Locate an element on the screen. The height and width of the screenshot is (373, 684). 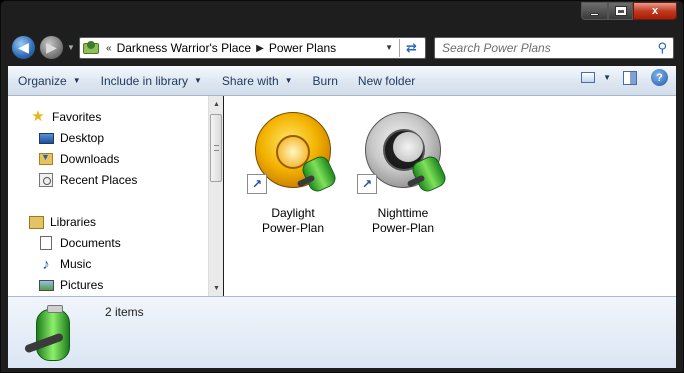
search-input is located at coordinates (542, 48).